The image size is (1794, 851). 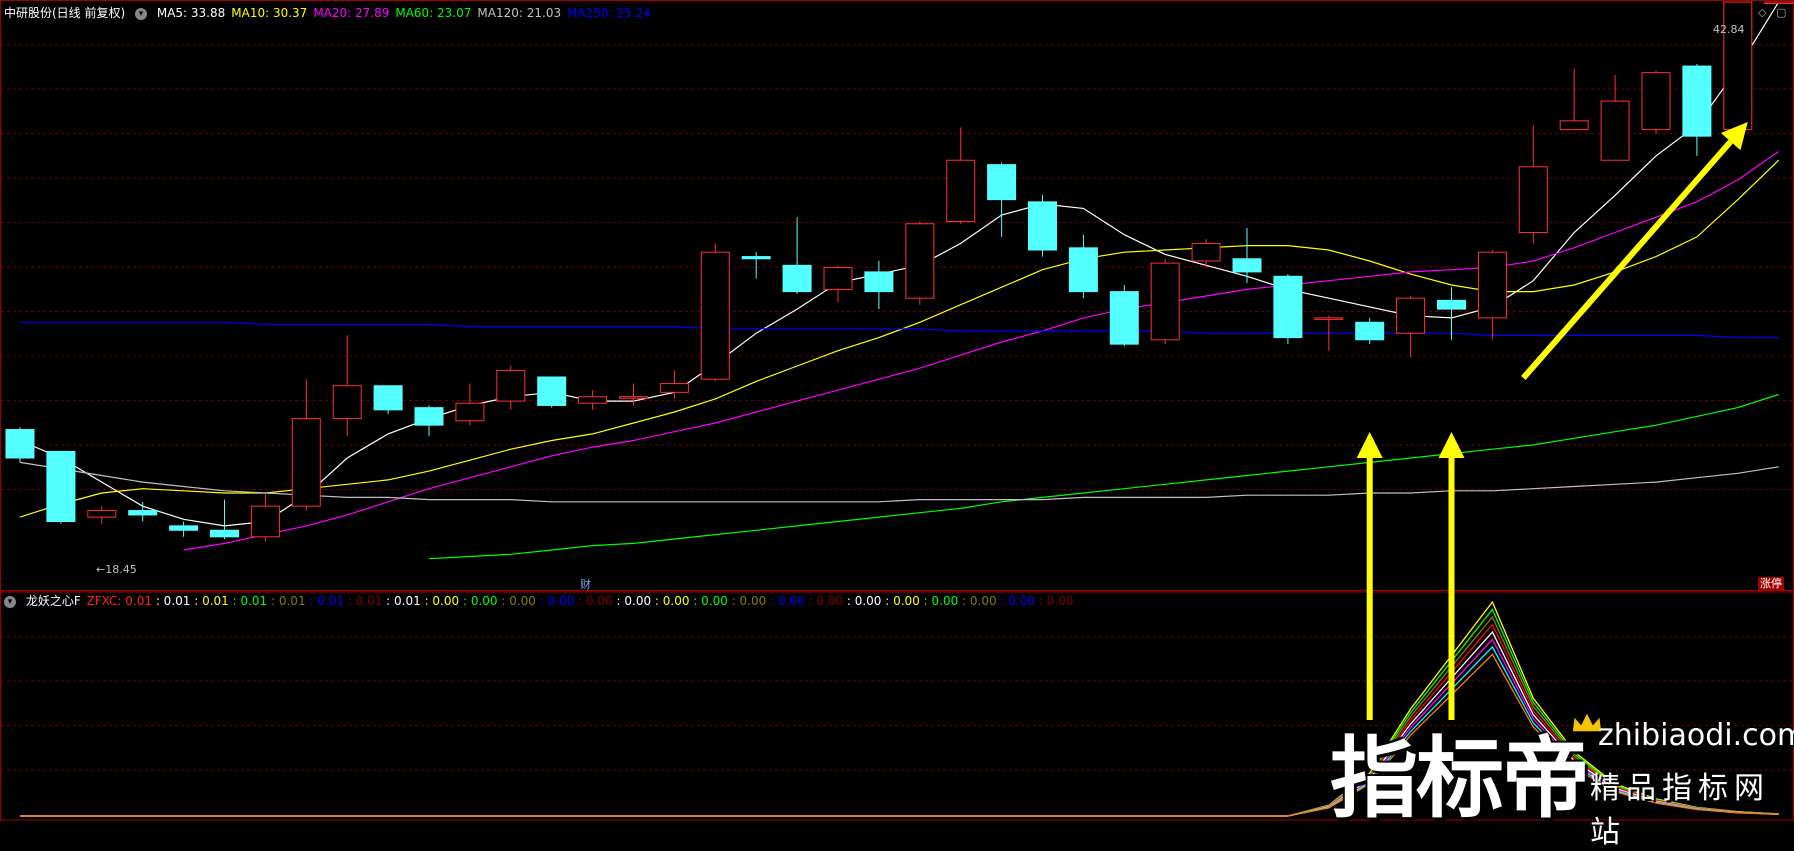 What do you see at coordinates (65, 13) in the screenshot?
I see `stock-title: 中研股份(日线 前复权)` at bounding box center [65, 13].